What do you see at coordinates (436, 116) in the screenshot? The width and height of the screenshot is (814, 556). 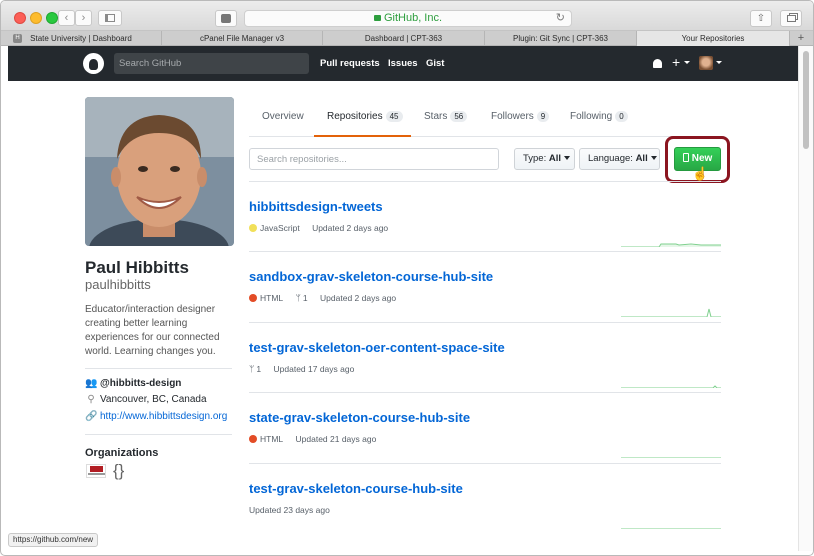 I see `tab-label: Stars` at bounding box center [436, 116].